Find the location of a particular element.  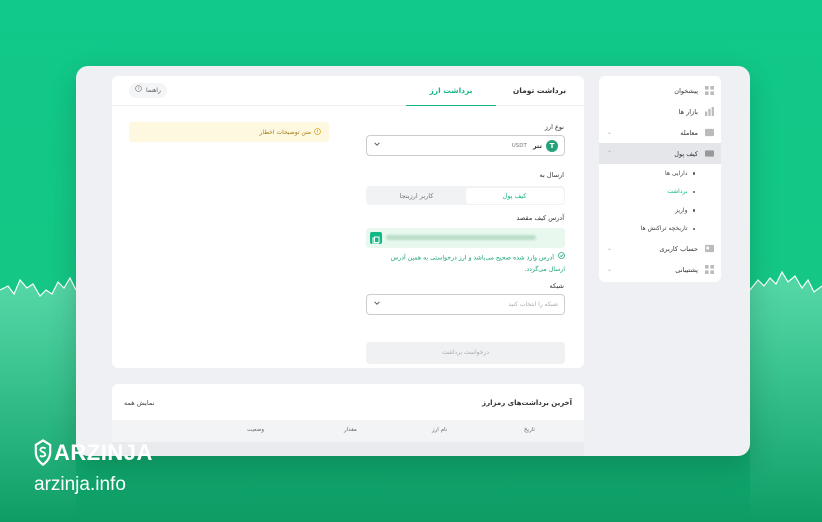

column-date: تاریخ is located at coordinates (529, 430).